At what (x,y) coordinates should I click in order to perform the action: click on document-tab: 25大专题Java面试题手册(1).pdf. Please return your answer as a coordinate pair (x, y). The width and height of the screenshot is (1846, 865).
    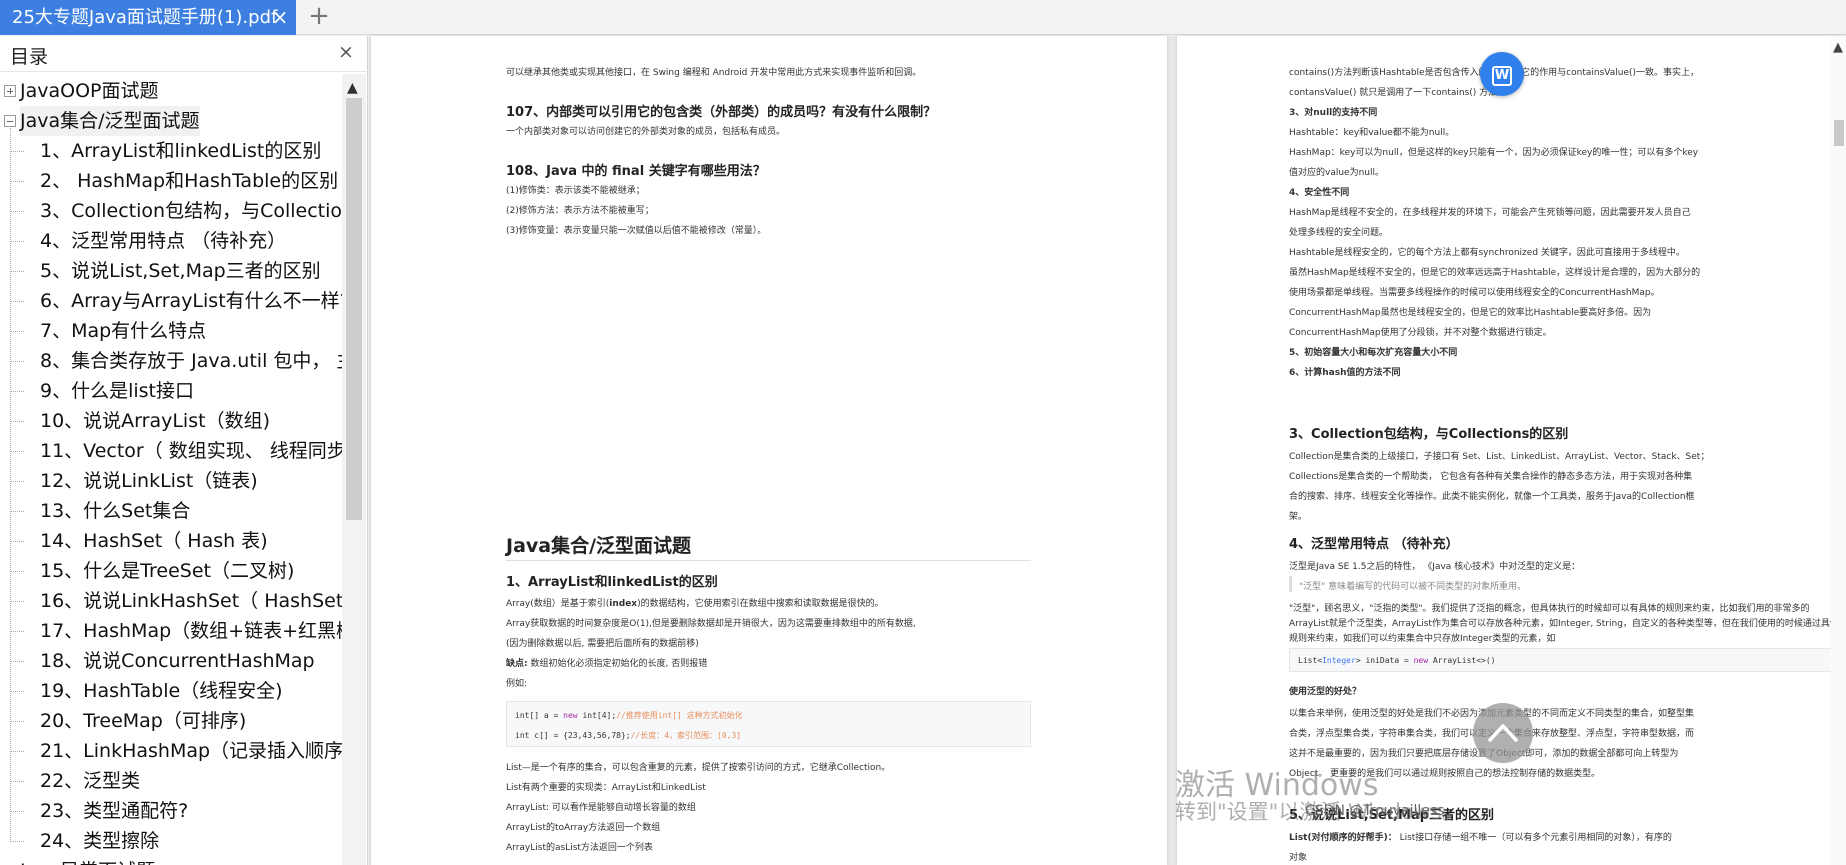
    Looking at the image, I should click on (148, 17).